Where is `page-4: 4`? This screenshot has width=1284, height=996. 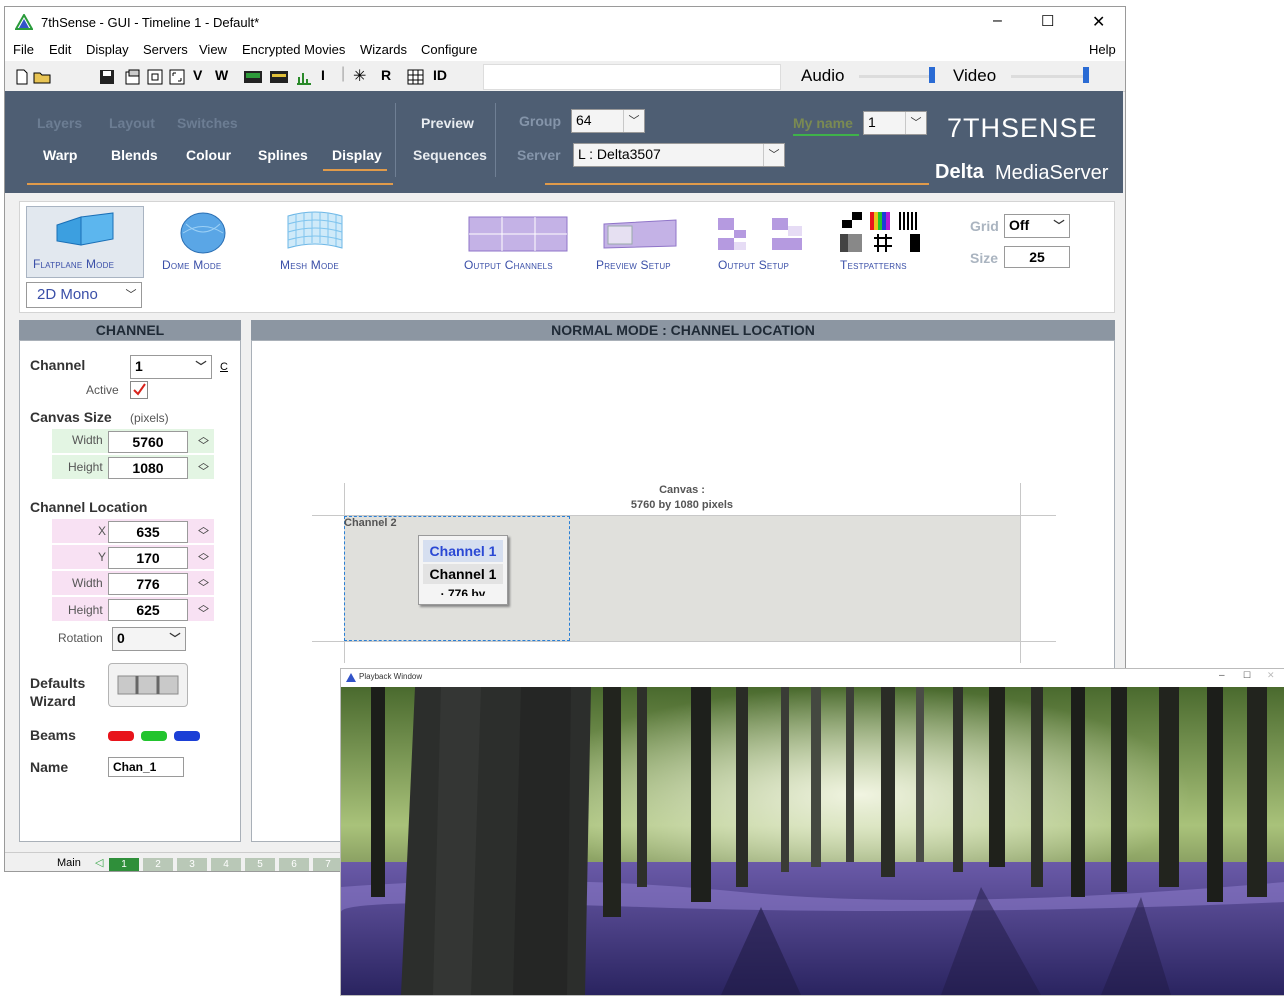
page-4: 4 is located at coordinates (226, 864).